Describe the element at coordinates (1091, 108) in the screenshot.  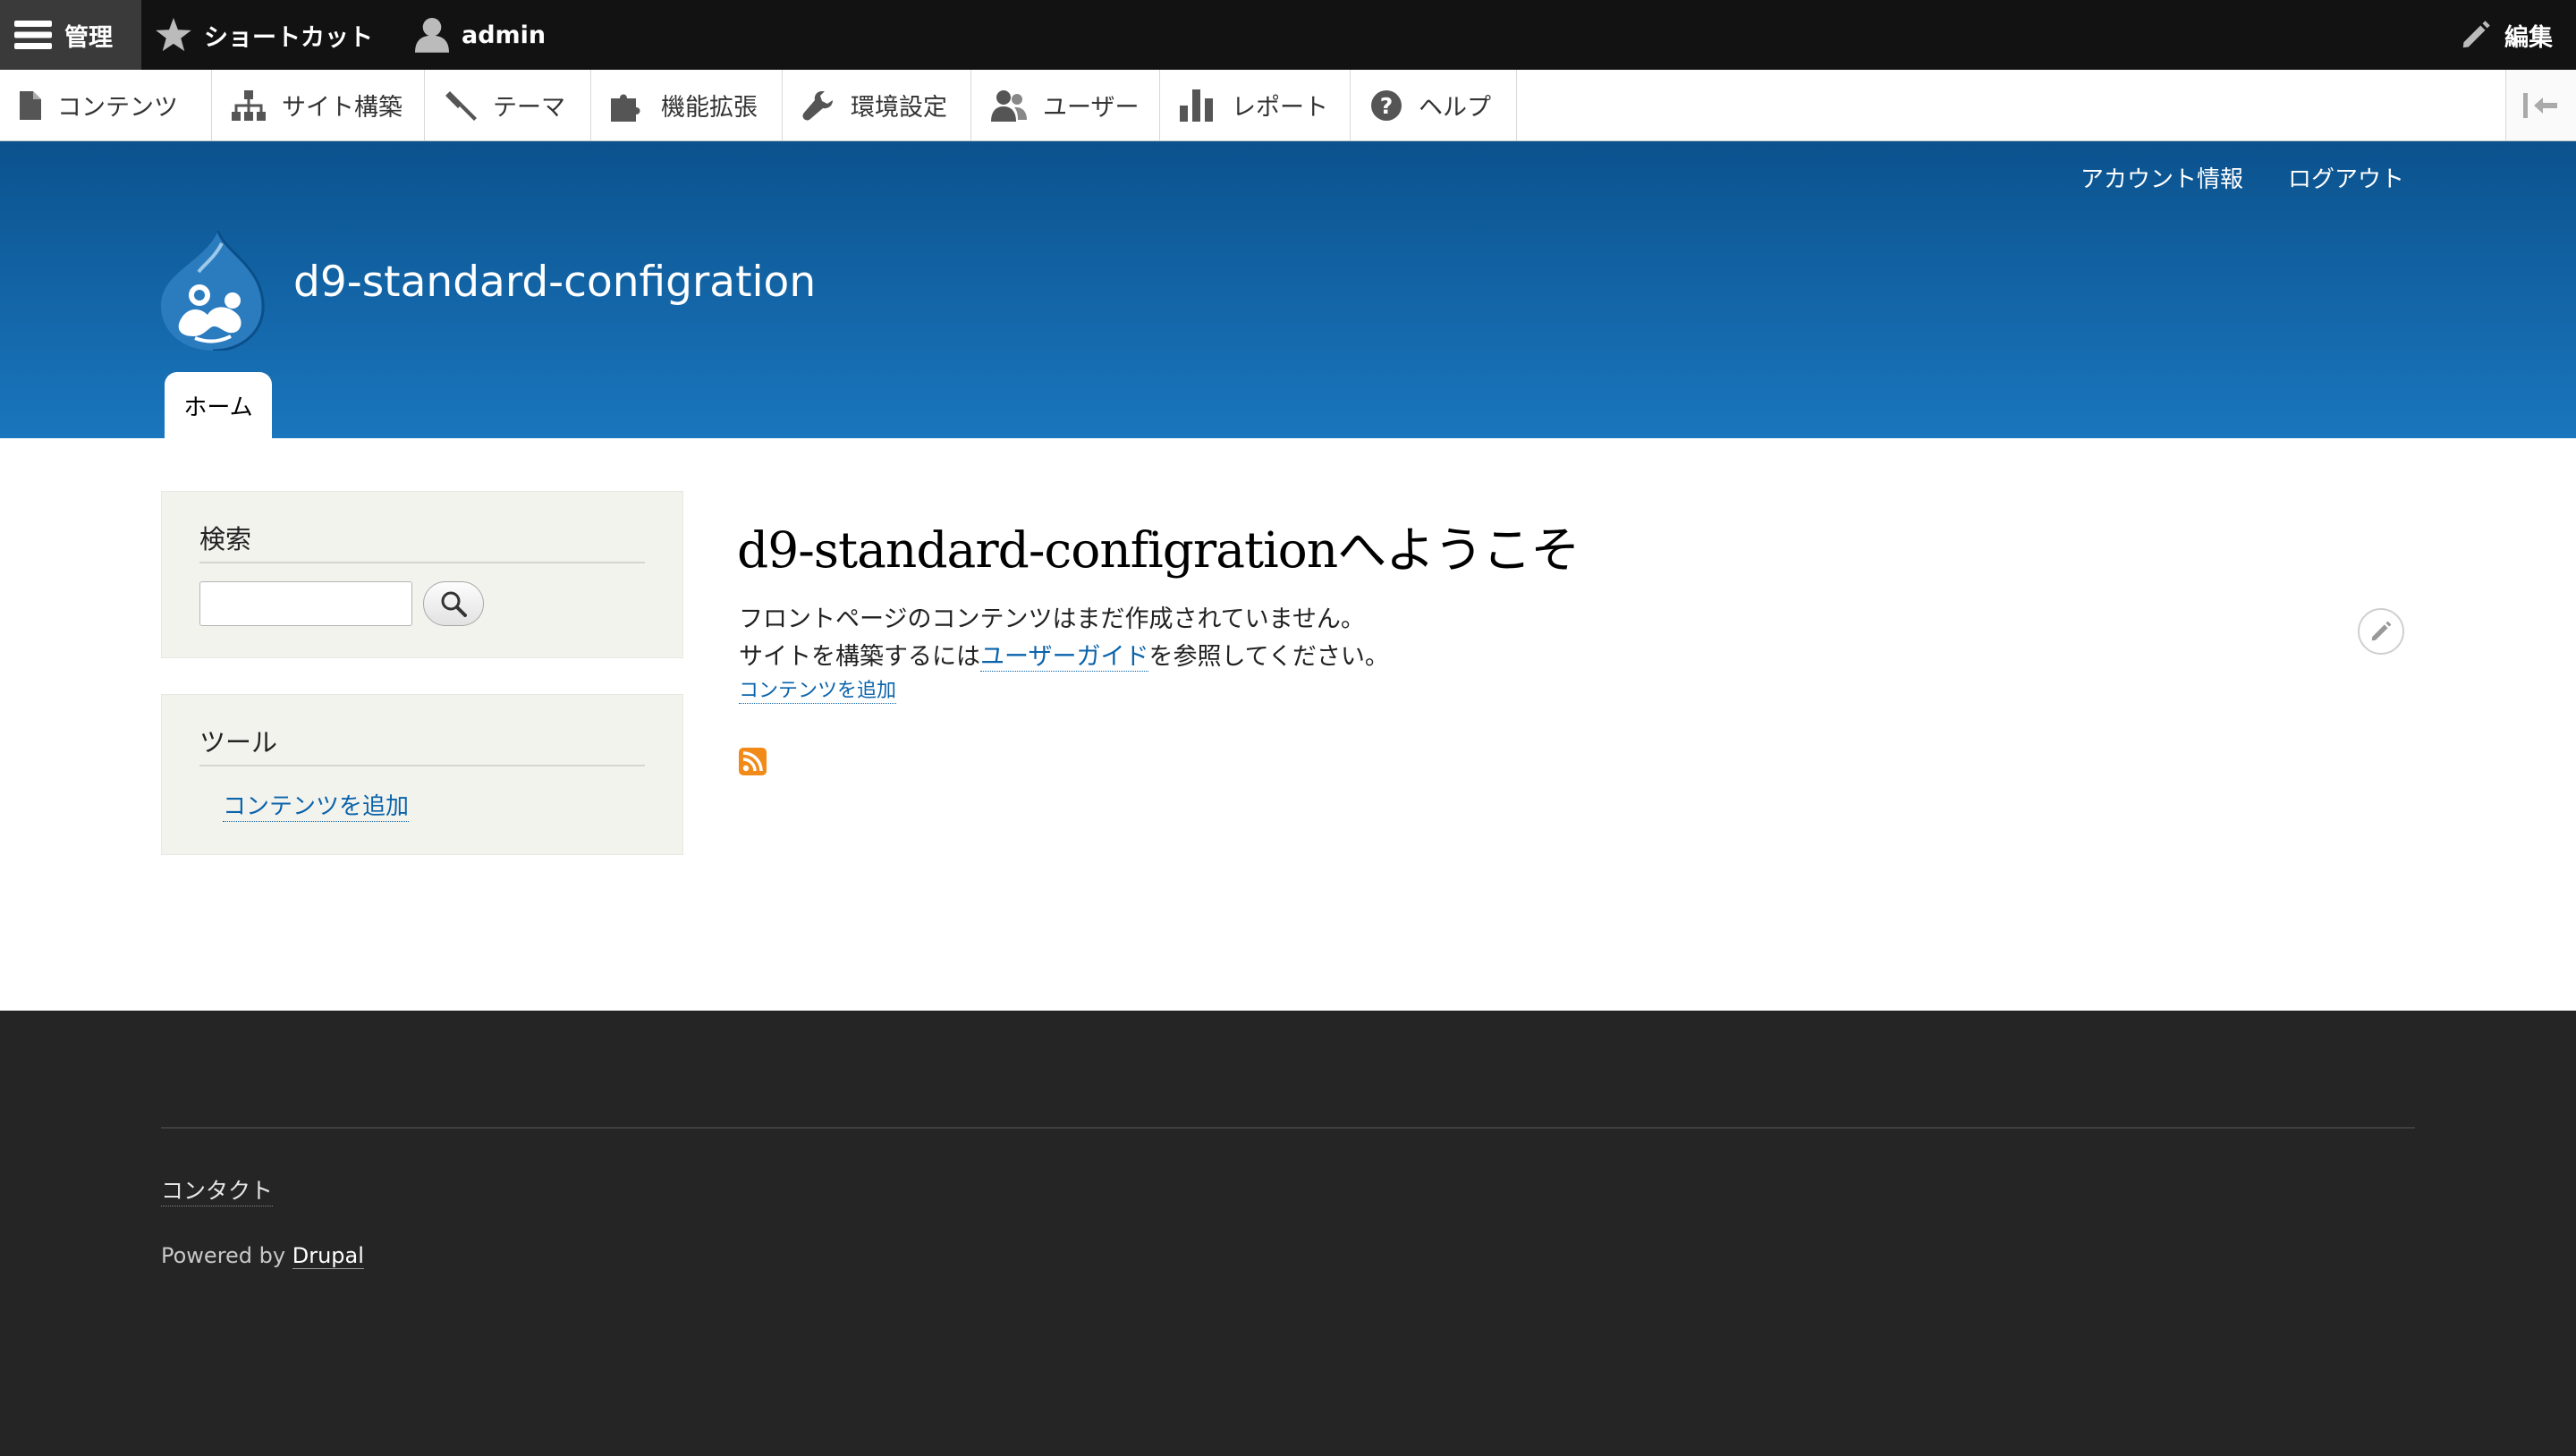
I see `tray-label: ユーザー` at that location.